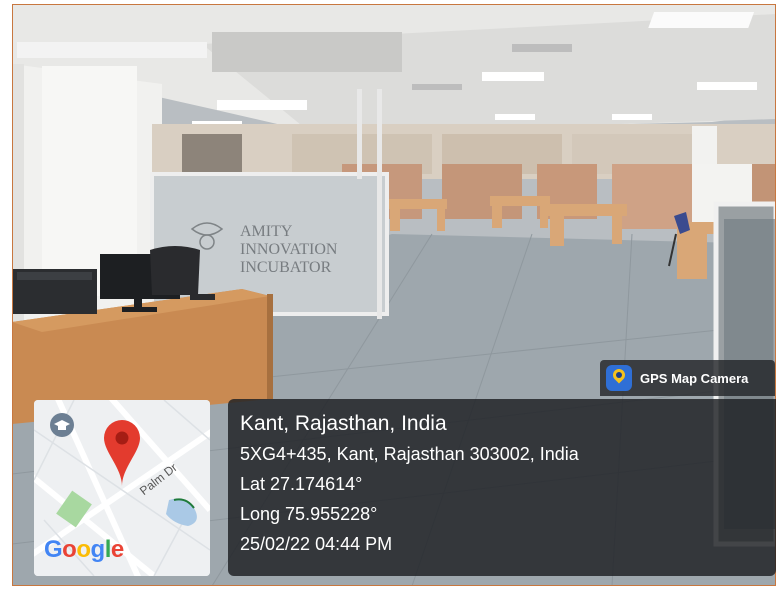  I want to click on gps-map-camera-header: GPS Map Camera, so click(687, 378).